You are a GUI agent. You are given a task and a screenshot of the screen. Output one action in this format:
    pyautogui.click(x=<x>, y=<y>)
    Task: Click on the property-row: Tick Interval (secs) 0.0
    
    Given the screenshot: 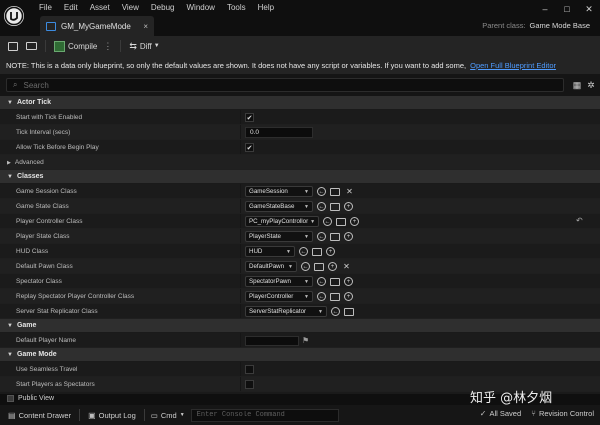 What is the action you would take?
    pyautogui.click(x=300, y=132)
    